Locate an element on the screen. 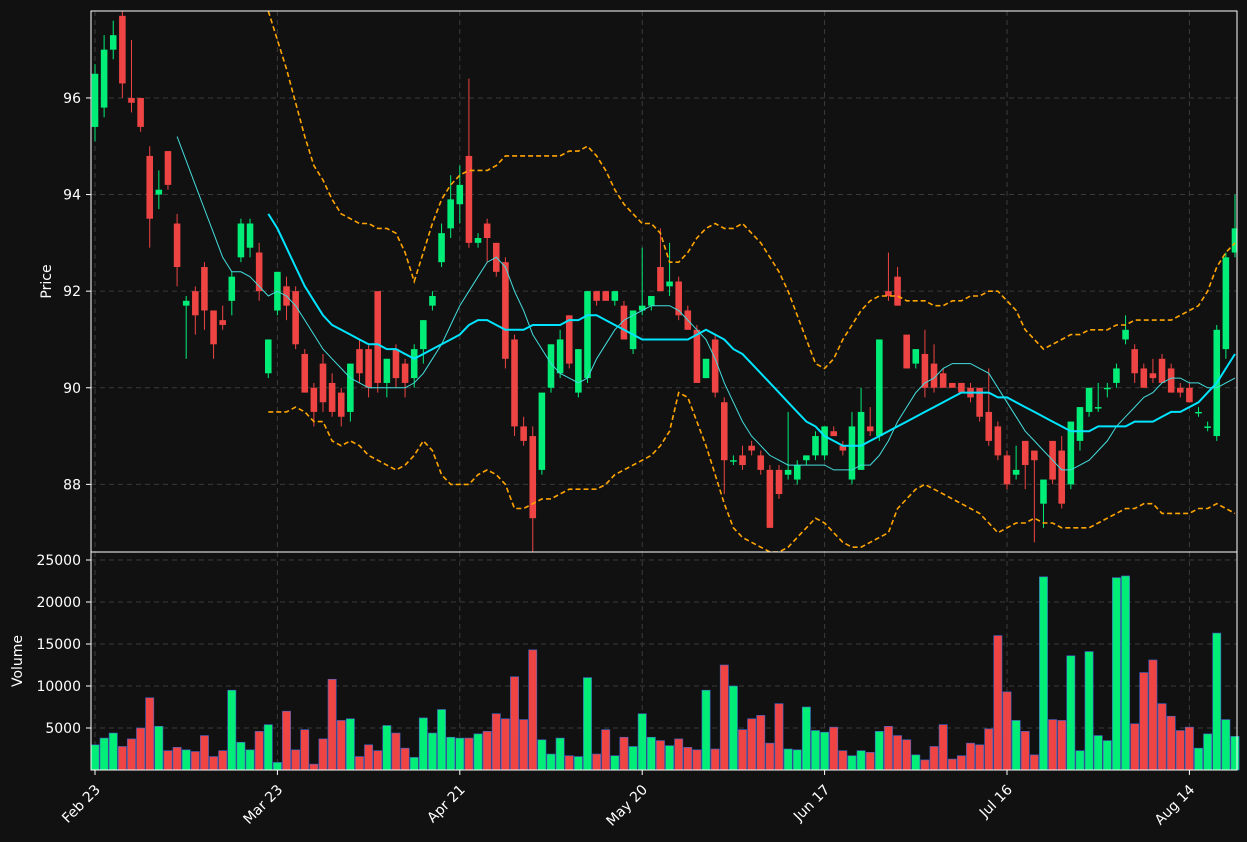 The image size is (1247, 842). price-tick-label: 90 is located at coordinates (72, 389).